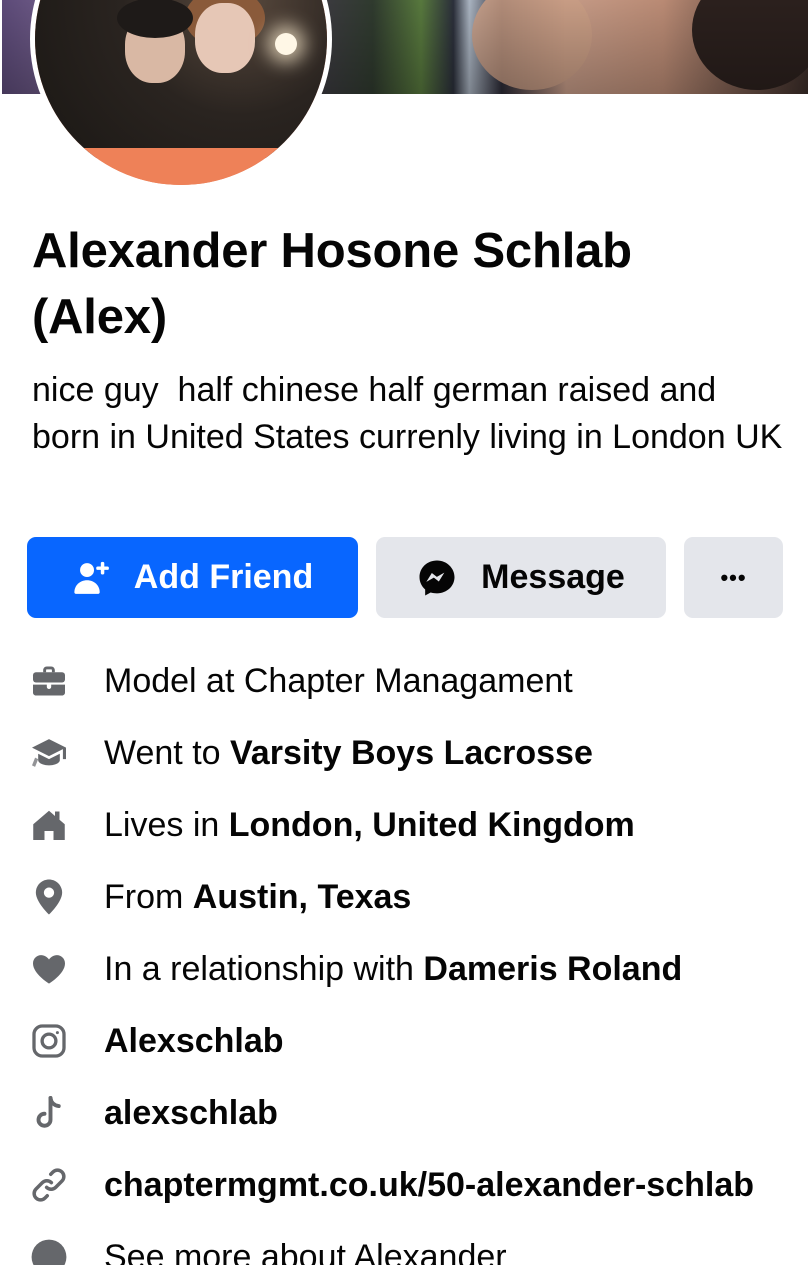 This screenshot has width=810, height=1265. What do you see at coordinates (49, 825) in the screenshot?
I see `home-icon` at bounding box center [49, 825].